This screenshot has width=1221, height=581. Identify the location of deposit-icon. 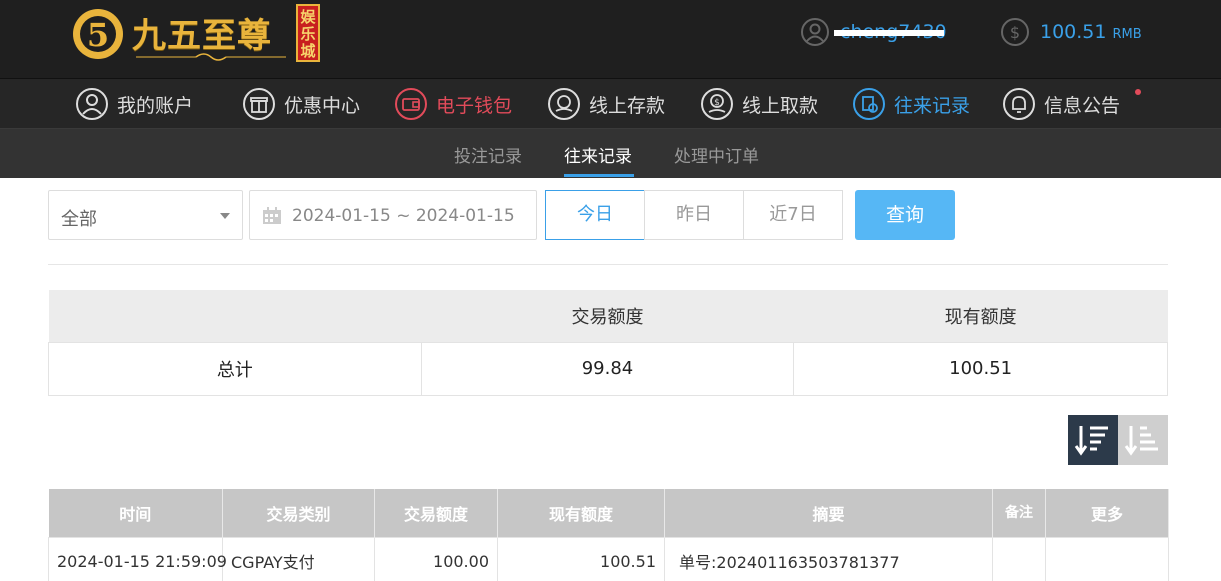
(564, 104).